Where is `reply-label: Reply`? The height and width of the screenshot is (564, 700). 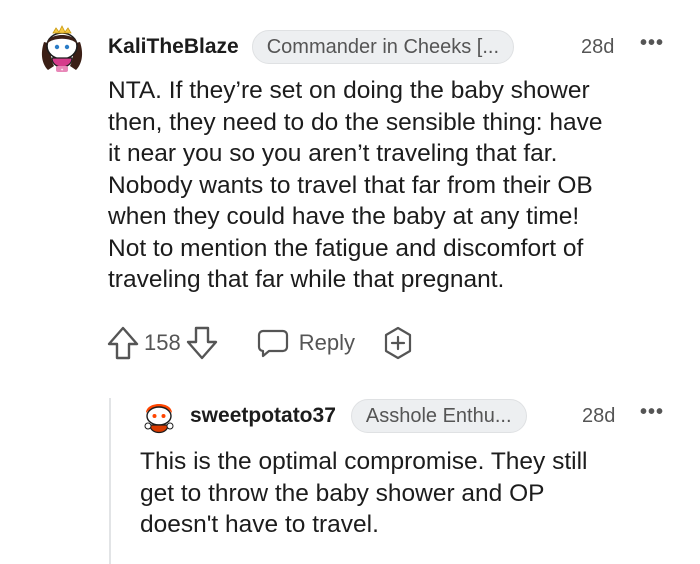 reply-label: Reply is located at coordinates (326, 342).